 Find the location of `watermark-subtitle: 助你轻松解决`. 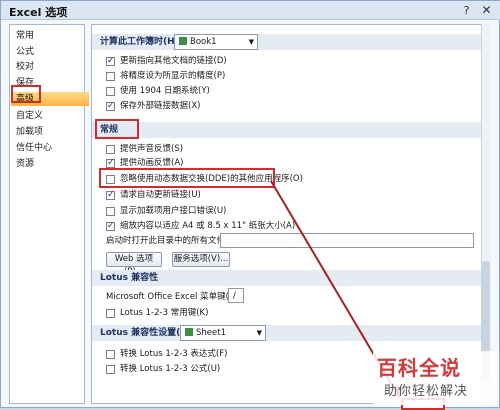

watermark-subtitle: 助你轻松解决 is located at coordinates (426, 391).